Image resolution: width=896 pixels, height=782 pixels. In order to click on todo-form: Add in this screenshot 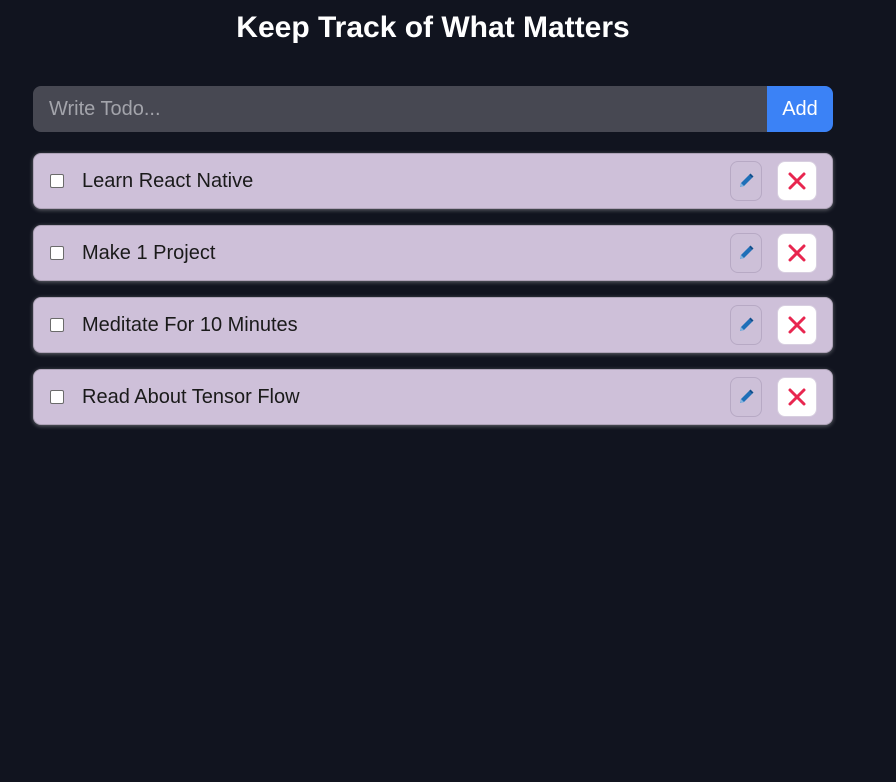, I will do `click(433, 109)`.